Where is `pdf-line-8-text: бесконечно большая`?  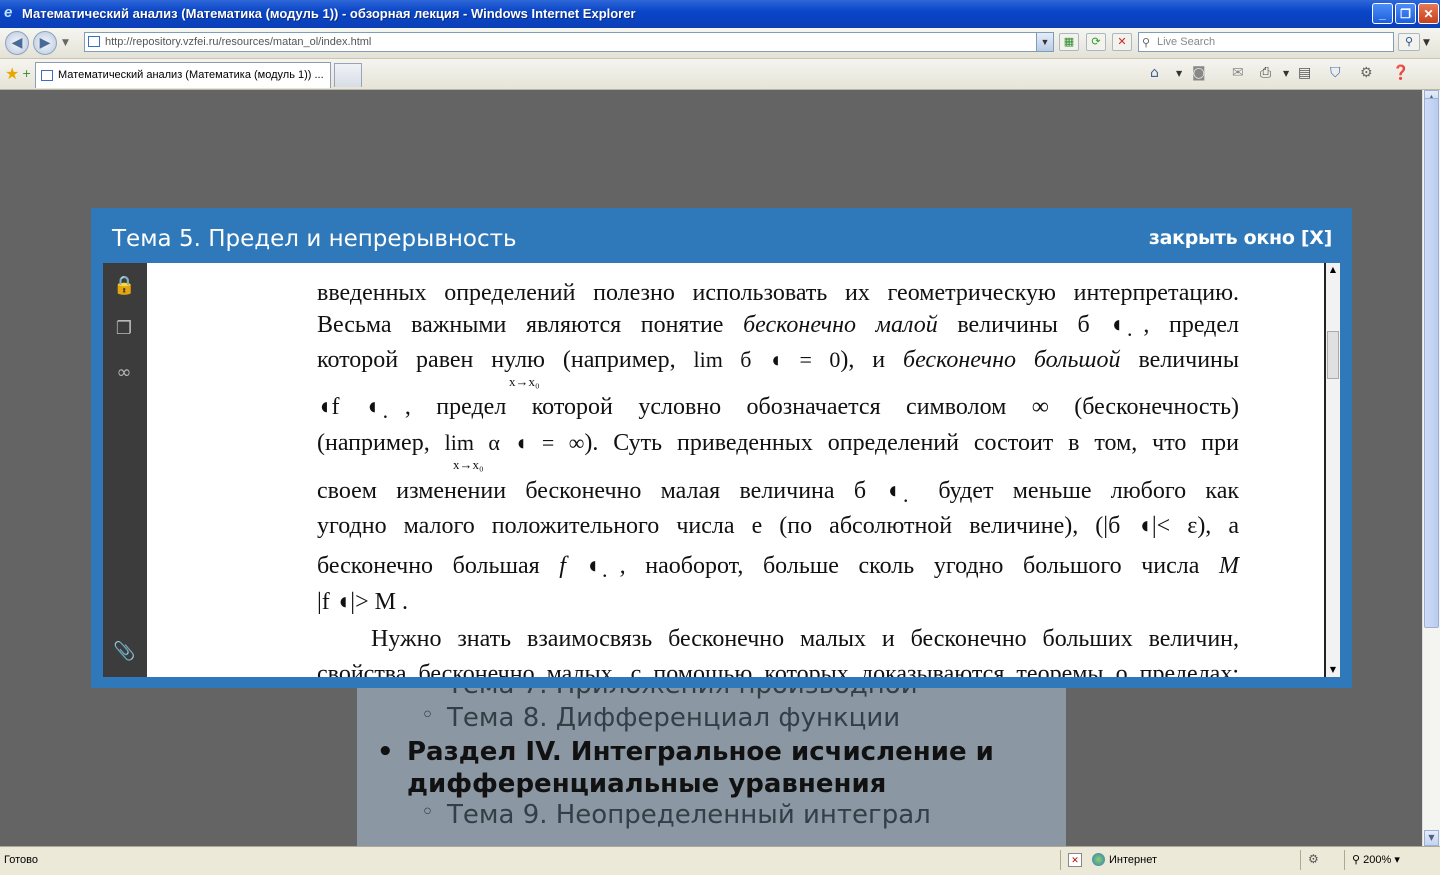
pdf-line-8-text: бесконечно большая is located at coordinates (428, 566).